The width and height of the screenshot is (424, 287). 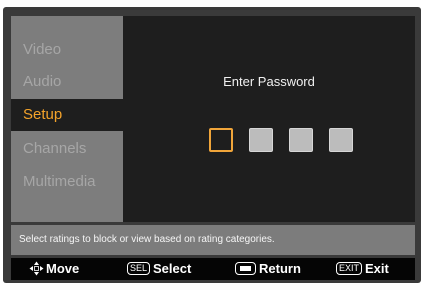 I want to click on footer-return: Return, so click(x=268, y=269).